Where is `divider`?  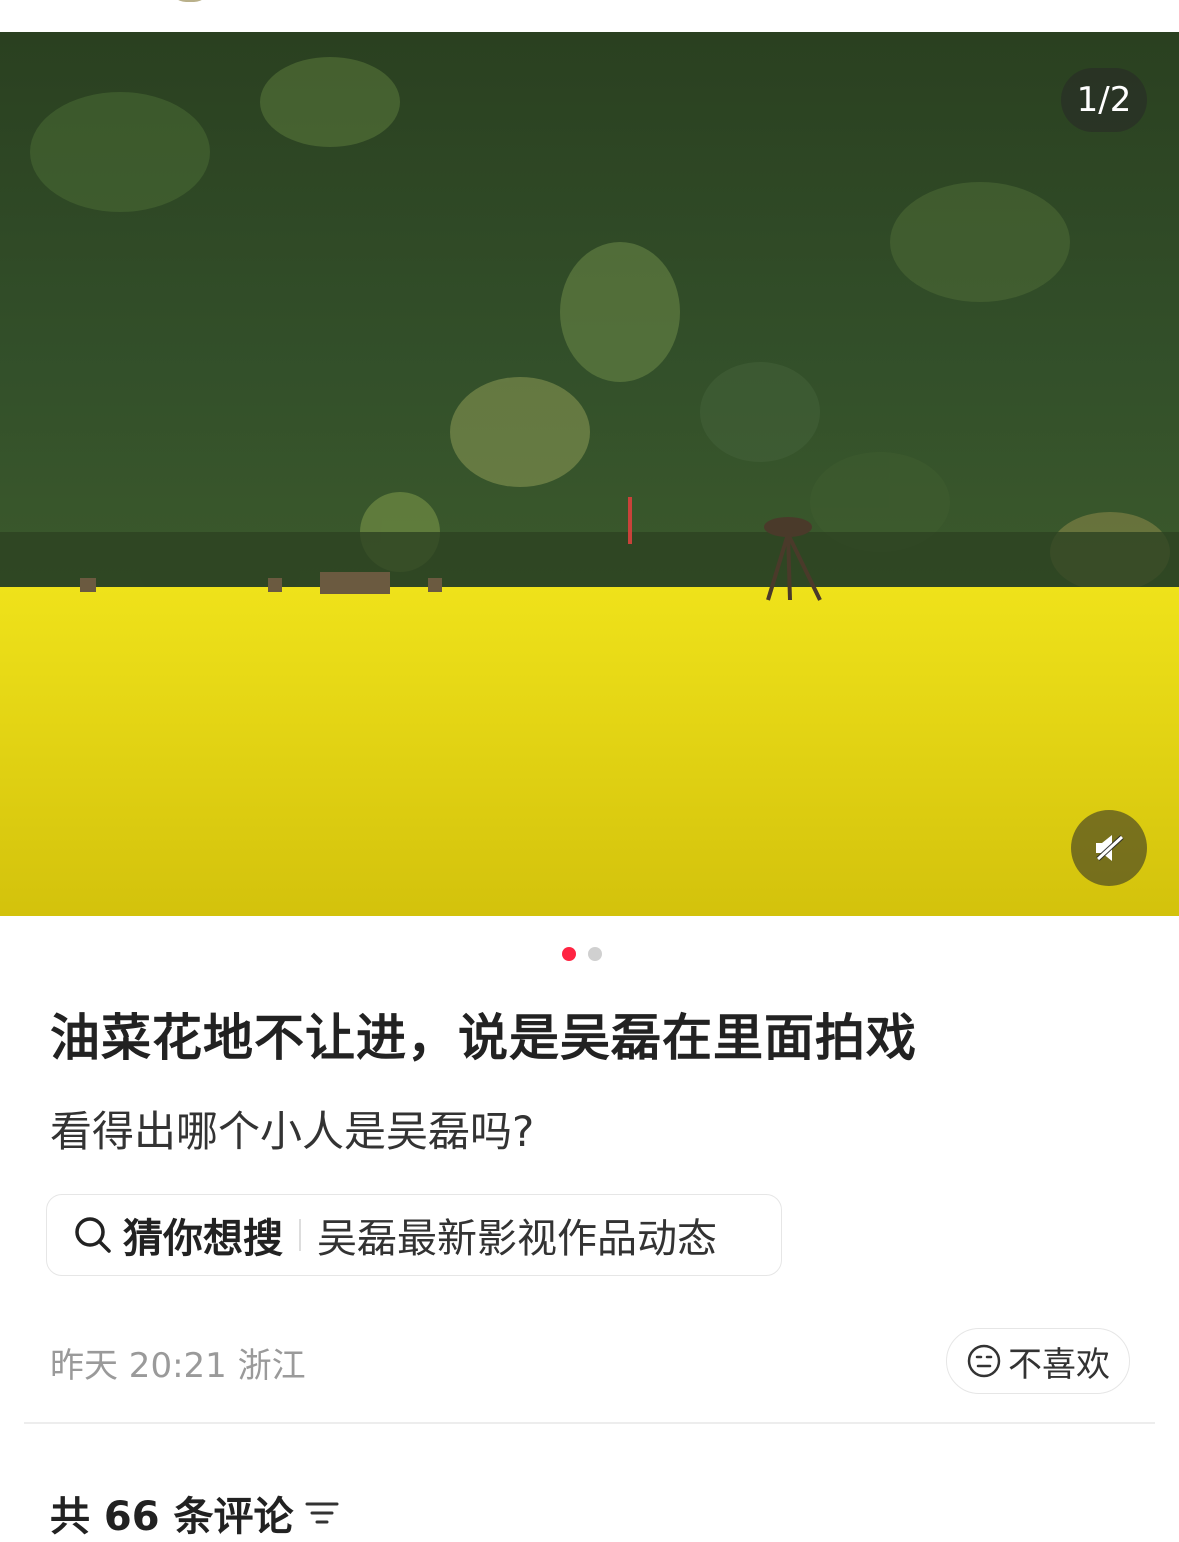
divider is located at coordinates (300, 1235).